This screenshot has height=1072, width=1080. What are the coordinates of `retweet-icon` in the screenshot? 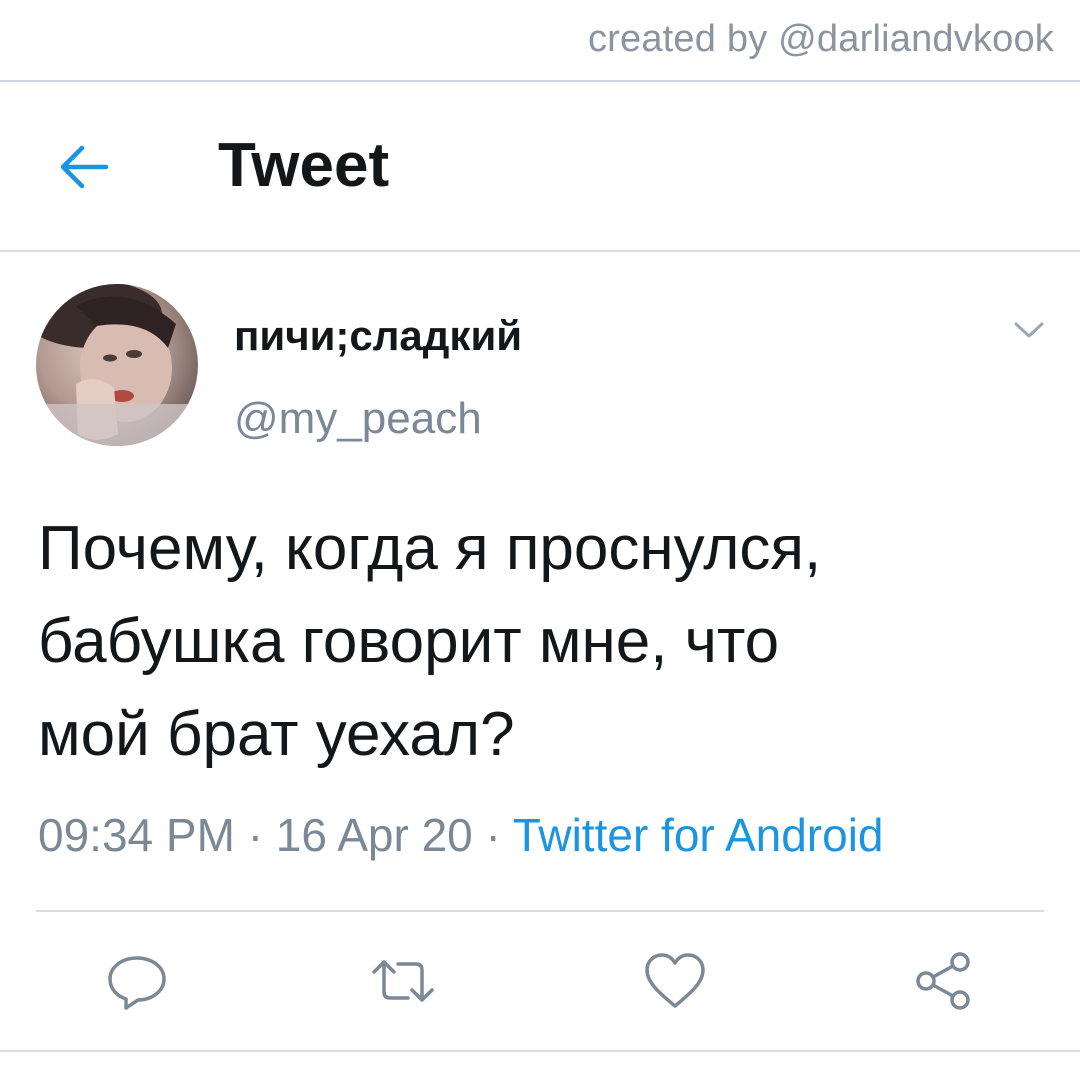 It's located at (403, 981).